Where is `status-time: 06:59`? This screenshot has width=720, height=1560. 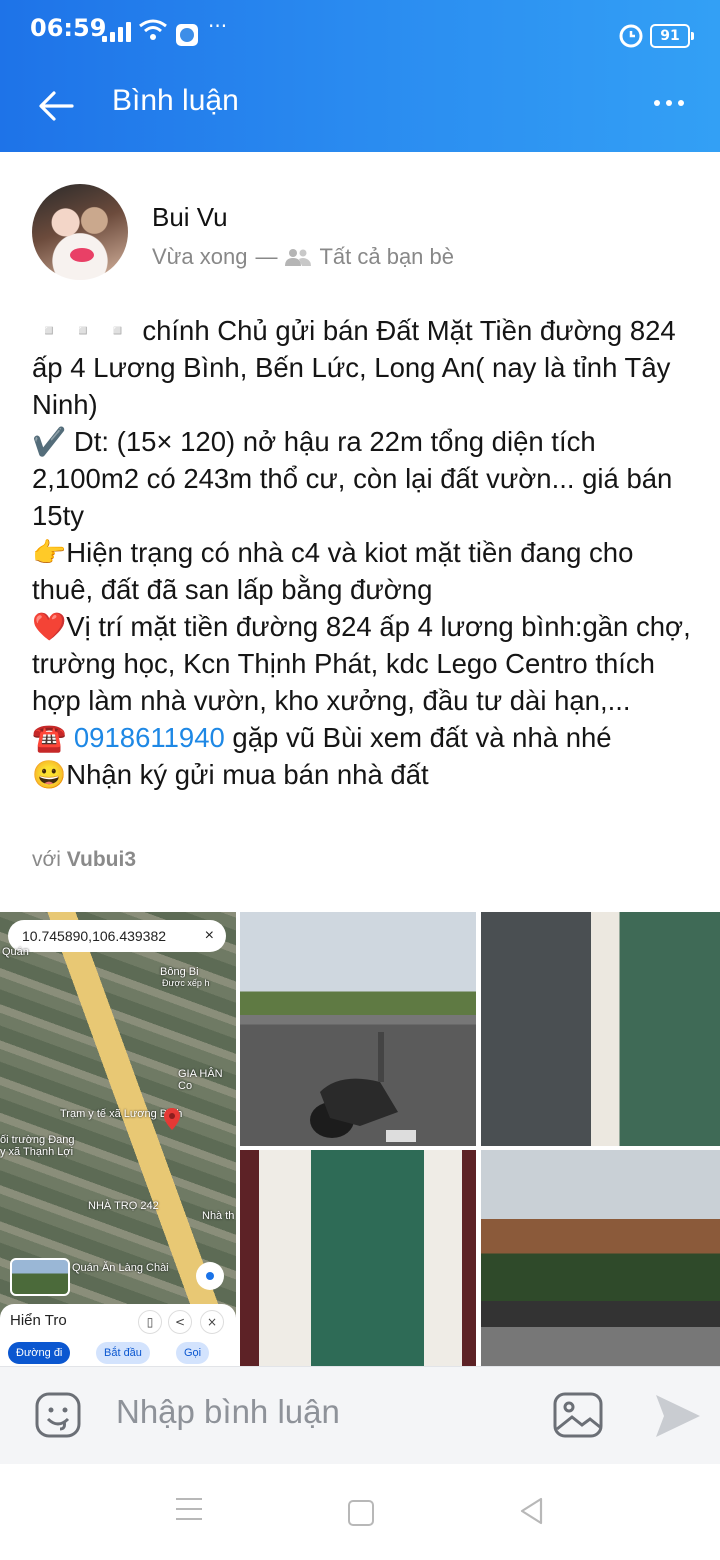
status-time: 06:59 is located at coordinates (68, 28).